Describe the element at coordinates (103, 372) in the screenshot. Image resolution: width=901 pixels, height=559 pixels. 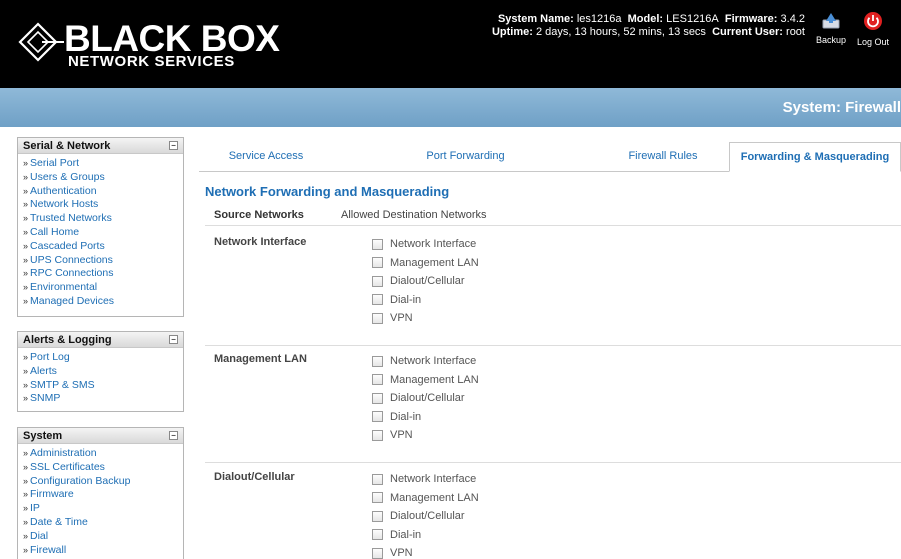
I see `sidebar-item-alerts: » Alerts` at that location.